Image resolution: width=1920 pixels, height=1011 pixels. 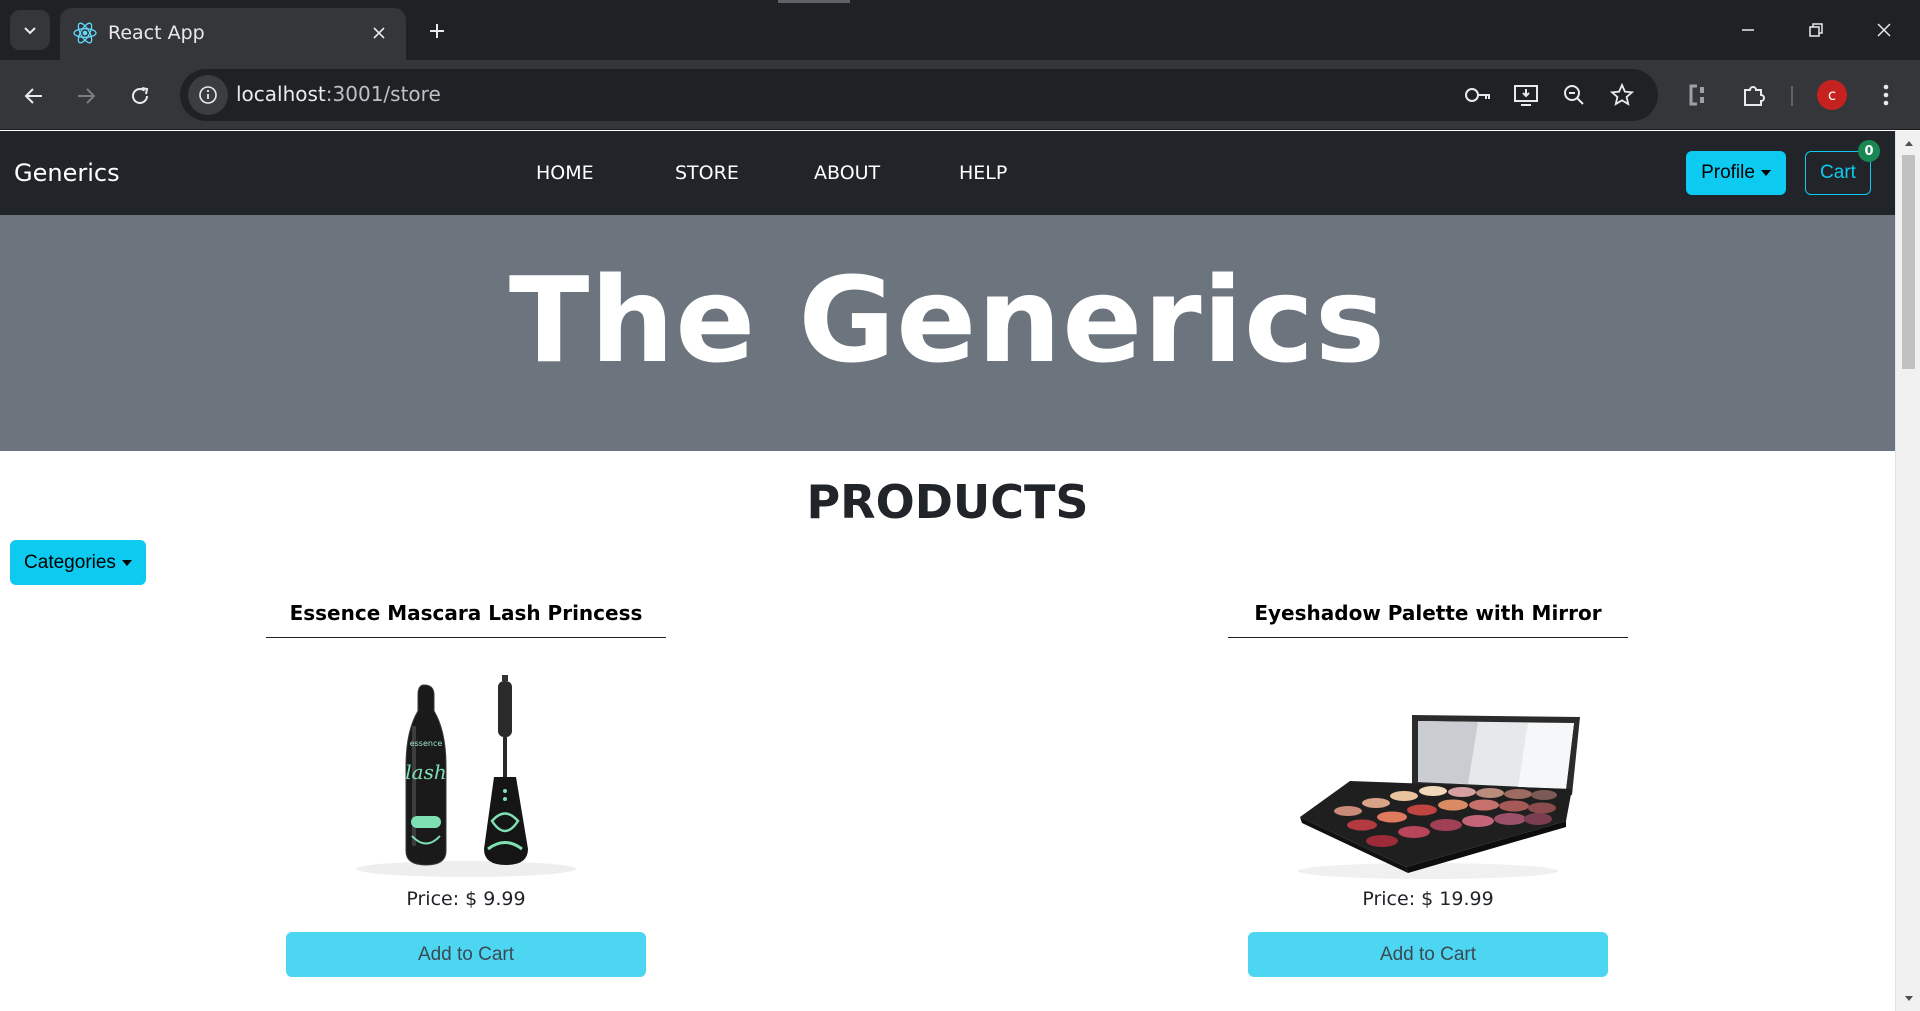 I want to click on toolbar-separator, so click(x=1792, y=96).